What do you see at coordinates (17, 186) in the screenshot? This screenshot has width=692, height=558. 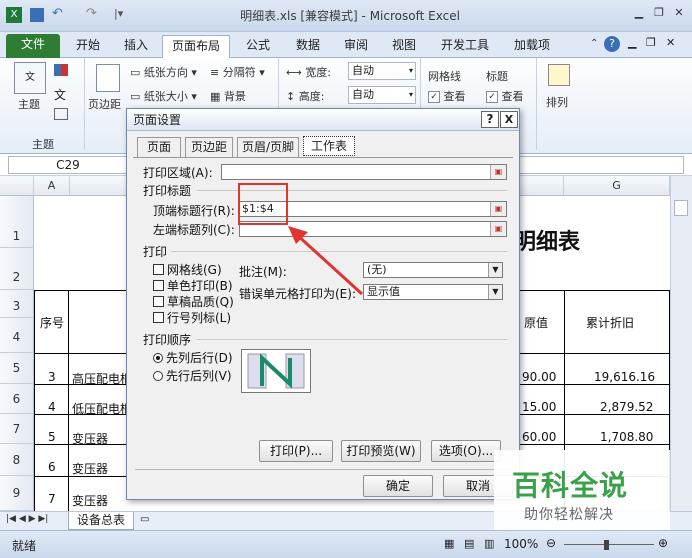 I see `select-all-corner` at bounding box center [17, 186].